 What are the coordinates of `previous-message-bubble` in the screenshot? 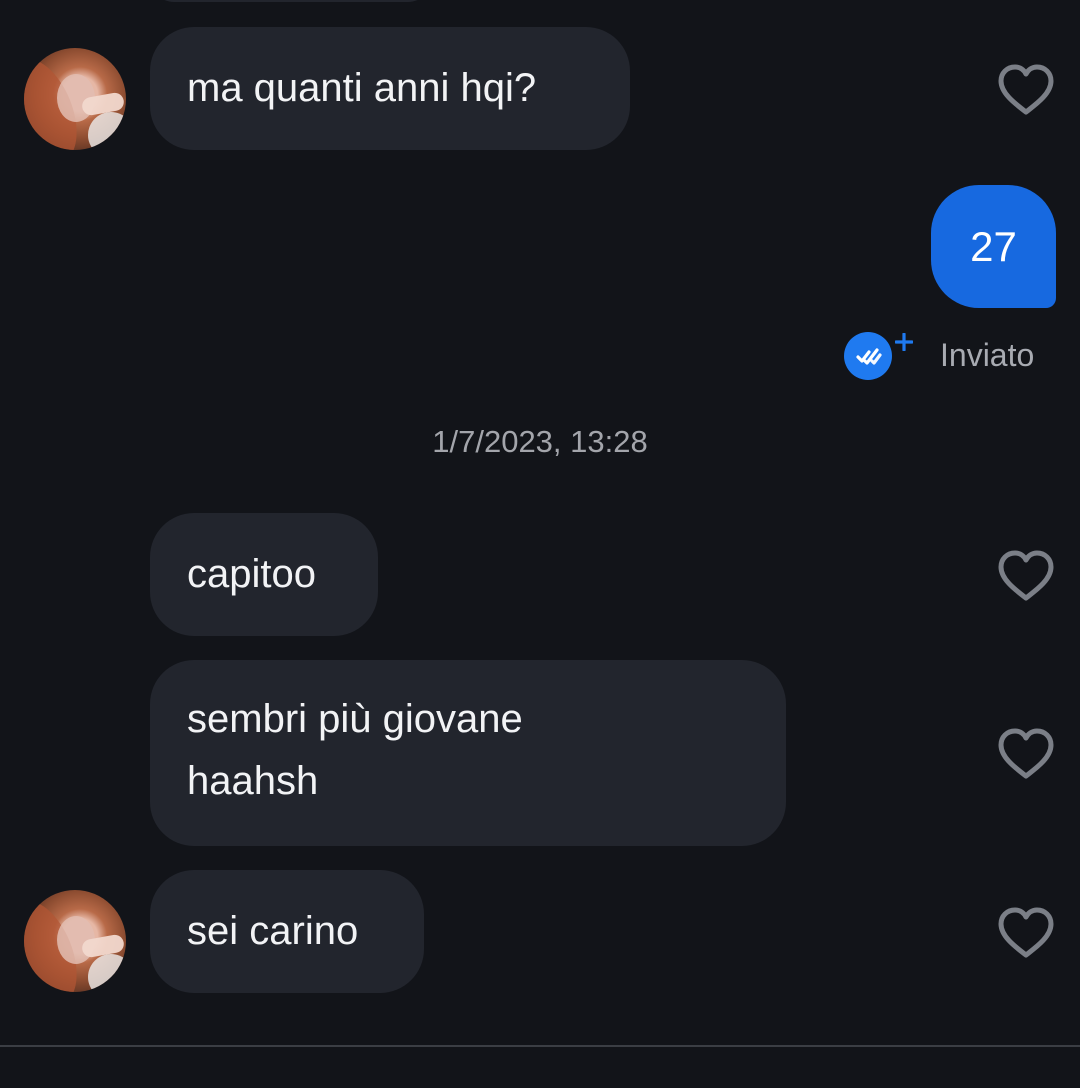 It's located at (291, 1).